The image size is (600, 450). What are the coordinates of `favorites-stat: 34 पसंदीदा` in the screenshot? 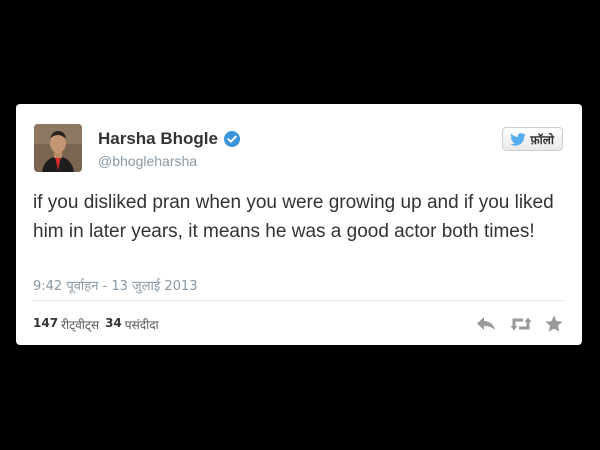 It's located at (132, 324).